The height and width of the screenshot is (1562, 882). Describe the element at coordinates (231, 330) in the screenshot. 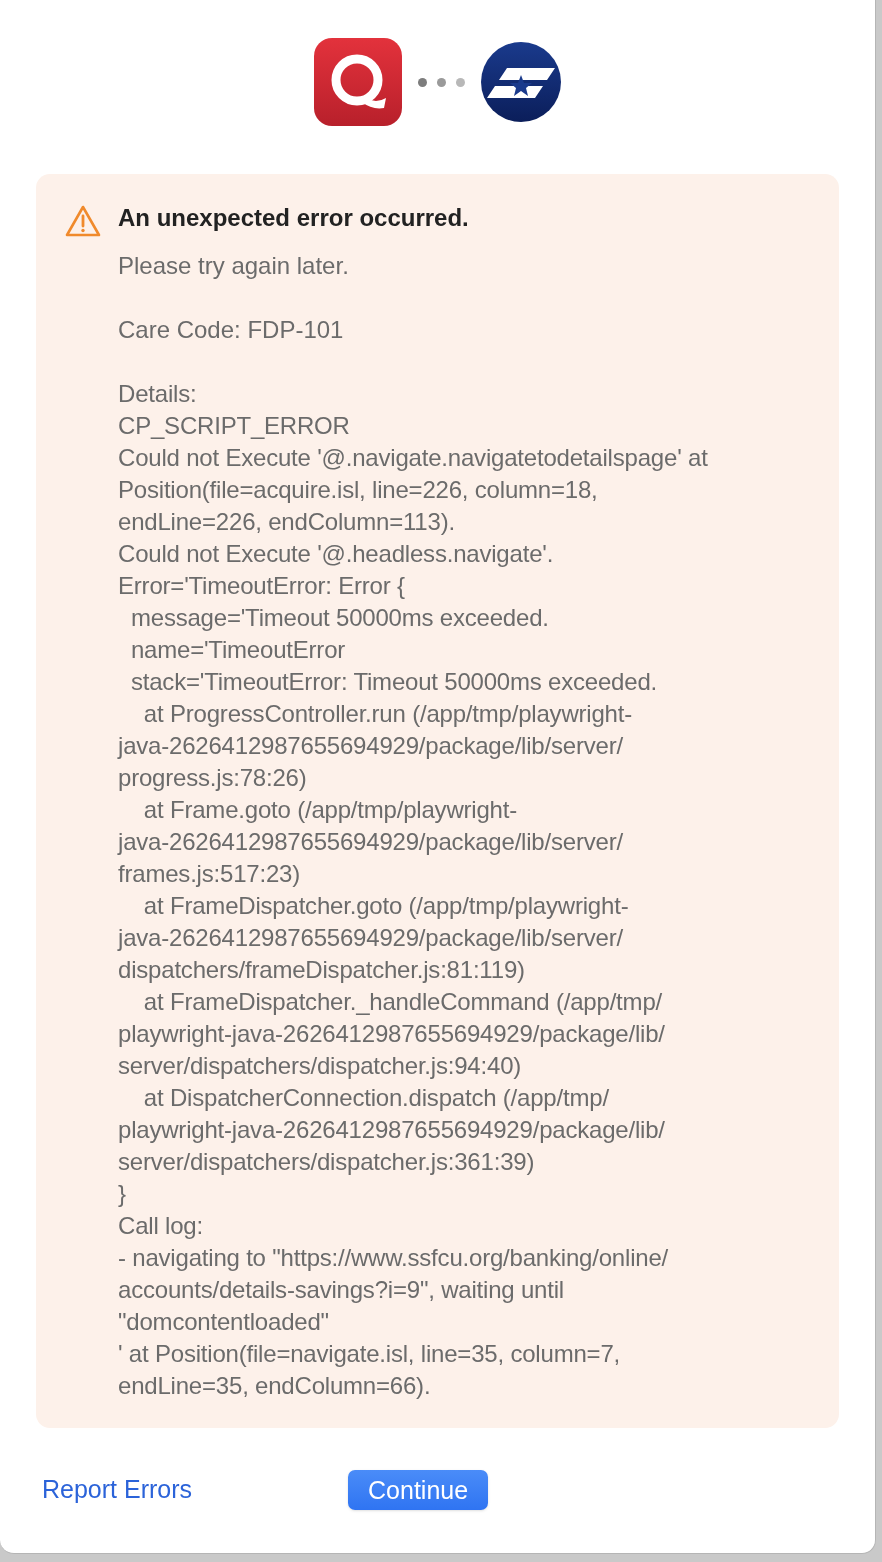

I see `care-code: Care Code: FDP-101` at that location.